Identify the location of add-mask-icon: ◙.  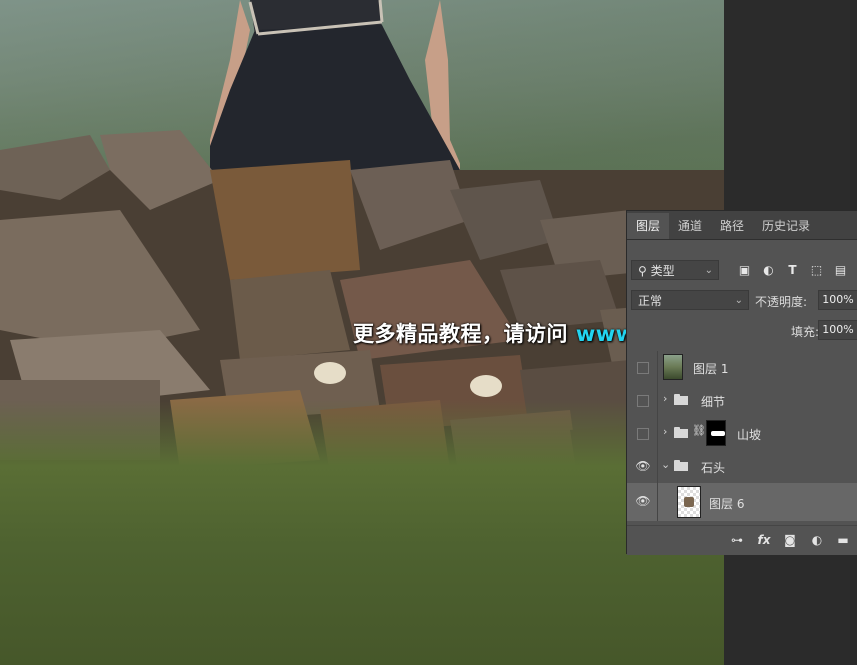
(790, 540).